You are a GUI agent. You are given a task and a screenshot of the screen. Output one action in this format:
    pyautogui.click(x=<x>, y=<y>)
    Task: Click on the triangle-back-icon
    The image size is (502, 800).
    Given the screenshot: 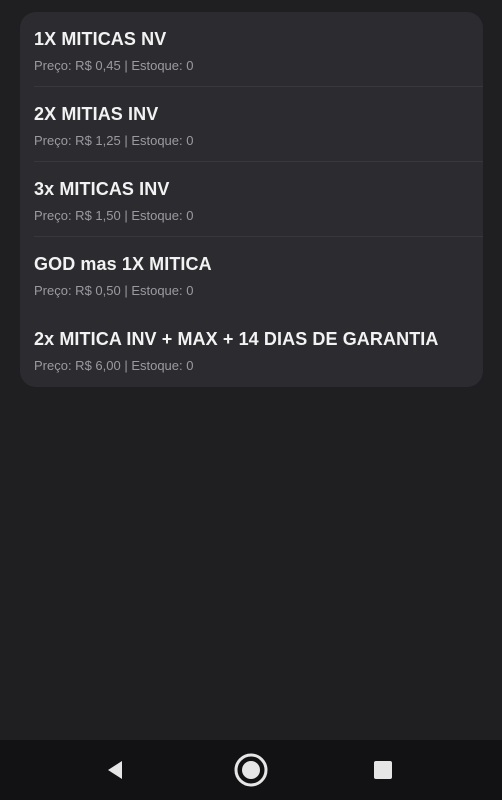 What is the action you would take?
    pyautogui.click(x=115, y=770)
    